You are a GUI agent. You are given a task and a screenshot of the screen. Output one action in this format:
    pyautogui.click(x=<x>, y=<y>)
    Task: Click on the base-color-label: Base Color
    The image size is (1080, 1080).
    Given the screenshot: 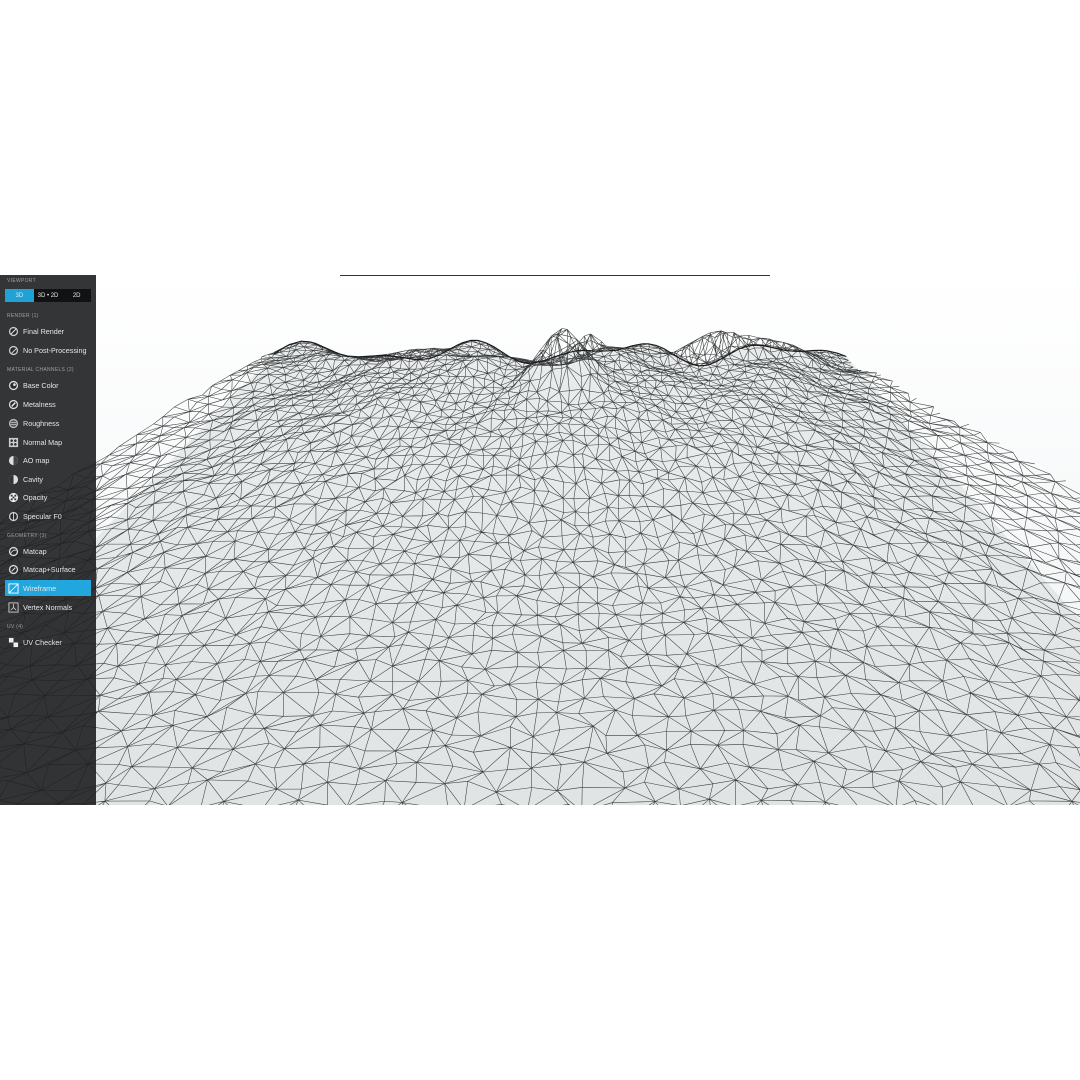 What is the action you would take?
    pyautogui.click(x=41, y=385)
    